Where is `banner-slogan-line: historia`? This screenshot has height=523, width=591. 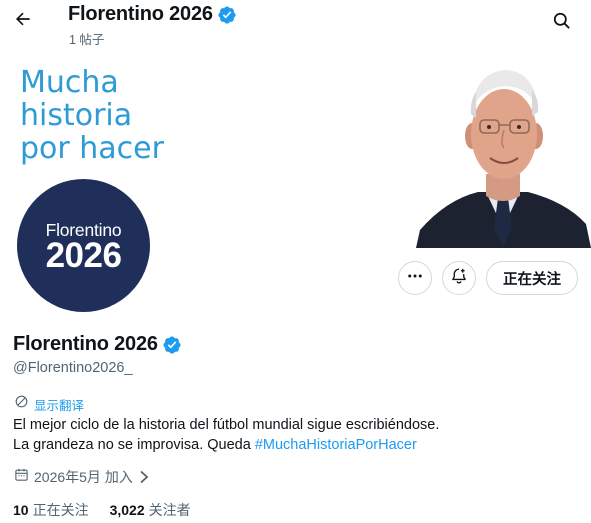
banner-slogan-line: historia is located at coordinates (76, 115).